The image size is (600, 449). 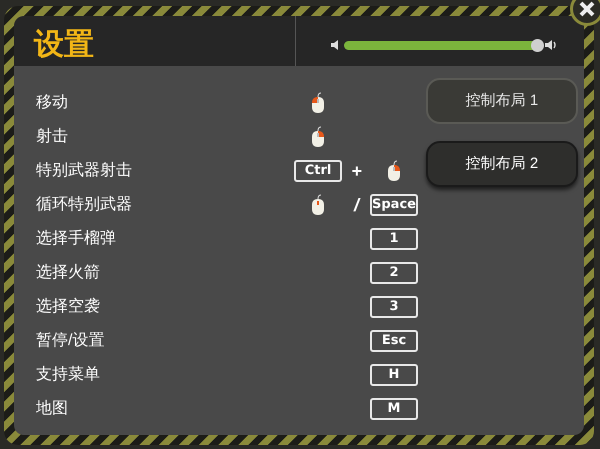 I want to click on speaker-high-icon, so click(x=551, y=45).